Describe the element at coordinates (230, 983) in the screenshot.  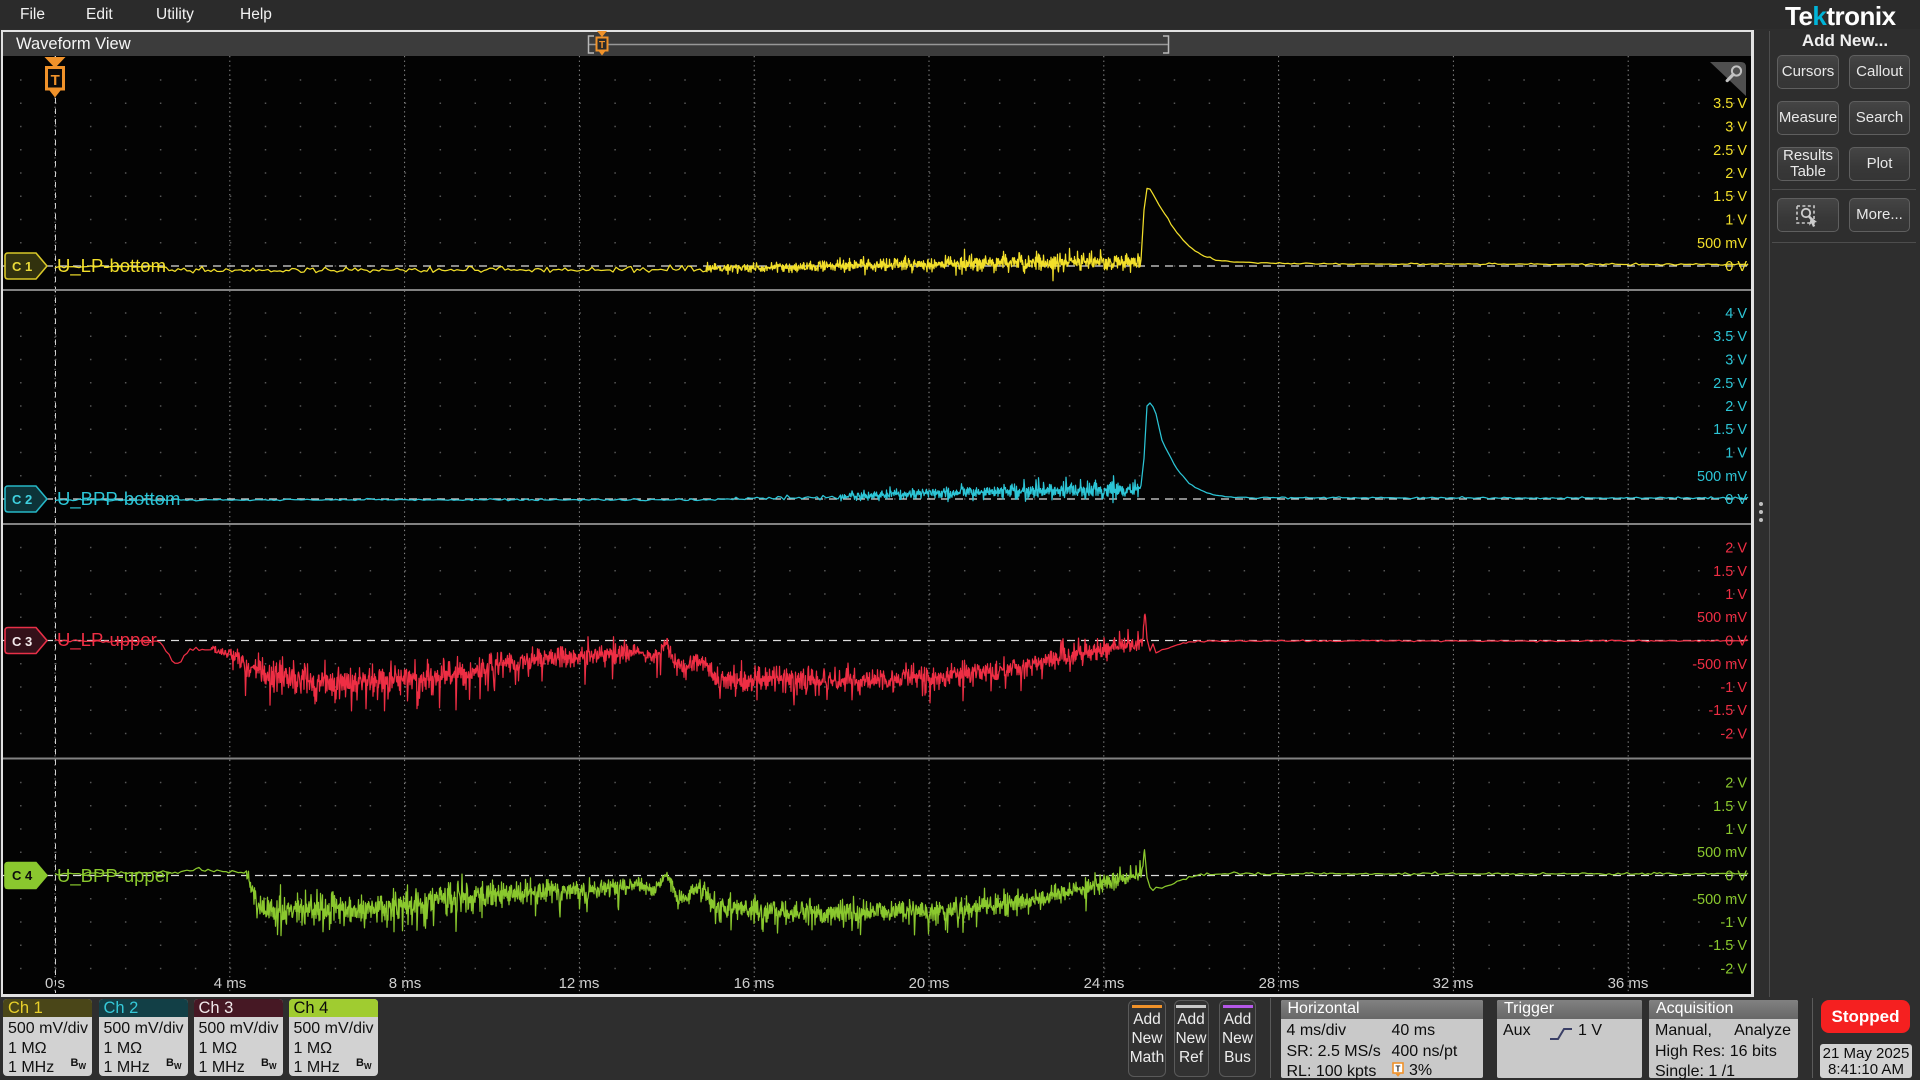
I see `svg-text: 4 ms` at that location.